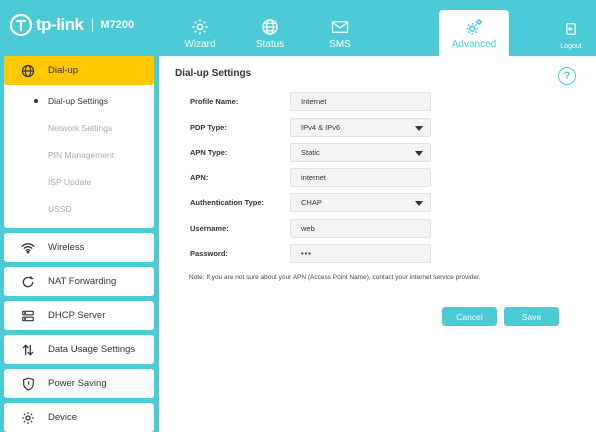  Describe the element at coordinates (314, 101) in the screenshot. I see `profile-name-value: Internet` at that location.